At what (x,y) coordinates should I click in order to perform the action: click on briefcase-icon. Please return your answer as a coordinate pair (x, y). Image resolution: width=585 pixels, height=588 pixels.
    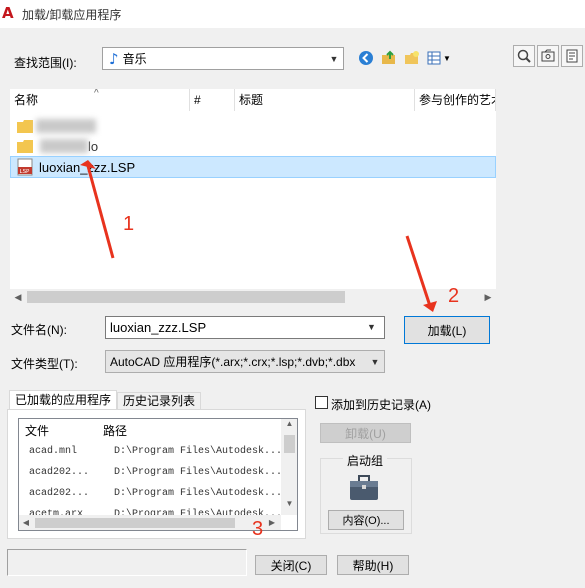
    Looking at the image, I should click on (364, 489).